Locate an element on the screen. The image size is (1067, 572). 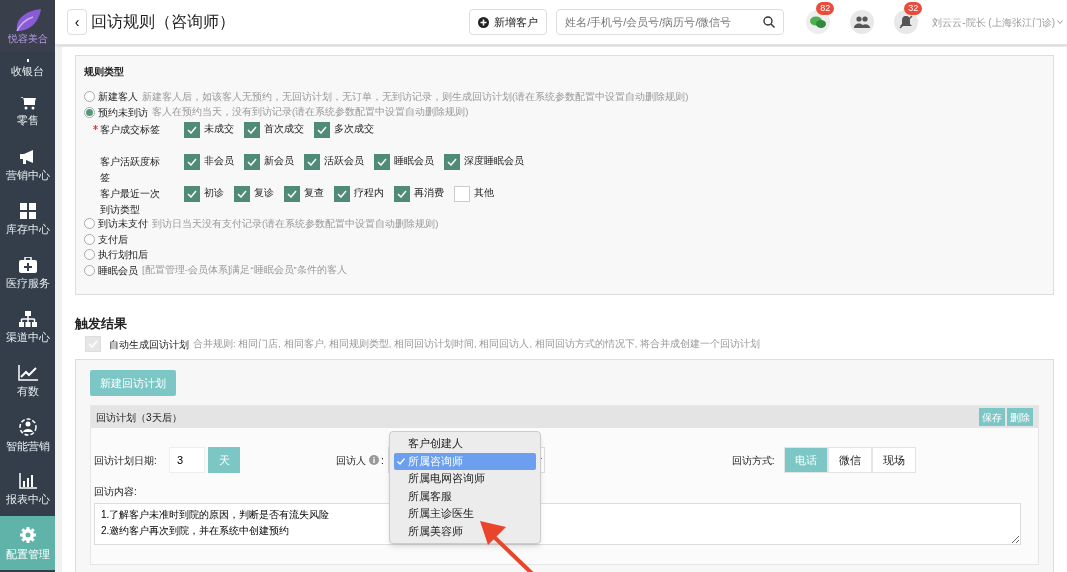
sidebar-item: 收银台 is located at coordinates (27, 70).